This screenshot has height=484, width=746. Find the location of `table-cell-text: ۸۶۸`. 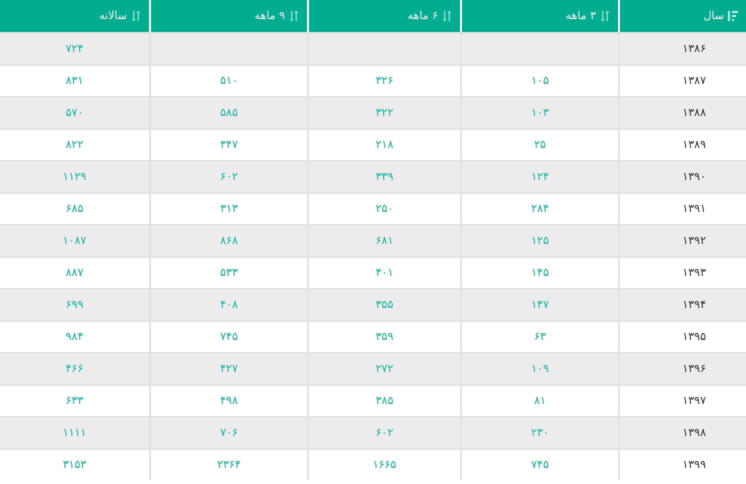

table-cell-text: ۸۶۸ is located at coordinates (229, 240).